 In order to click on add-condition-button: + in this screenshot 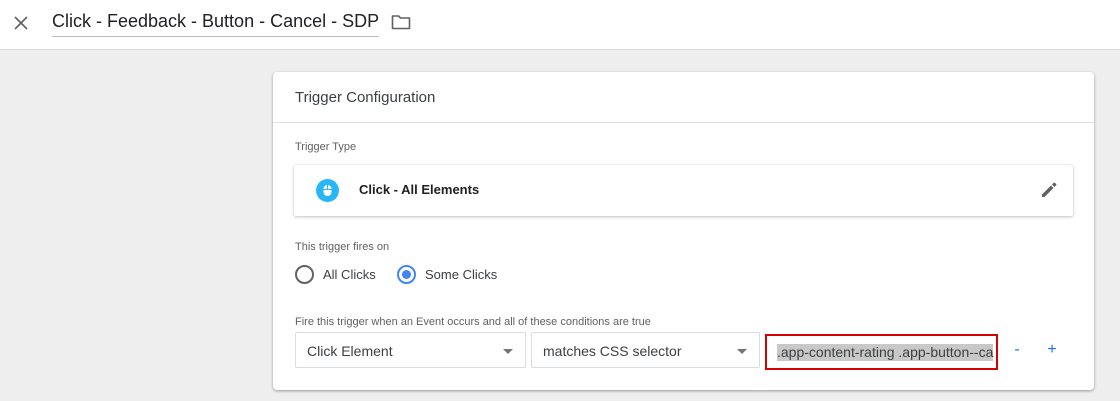, I will do `click(1052, 350)`.